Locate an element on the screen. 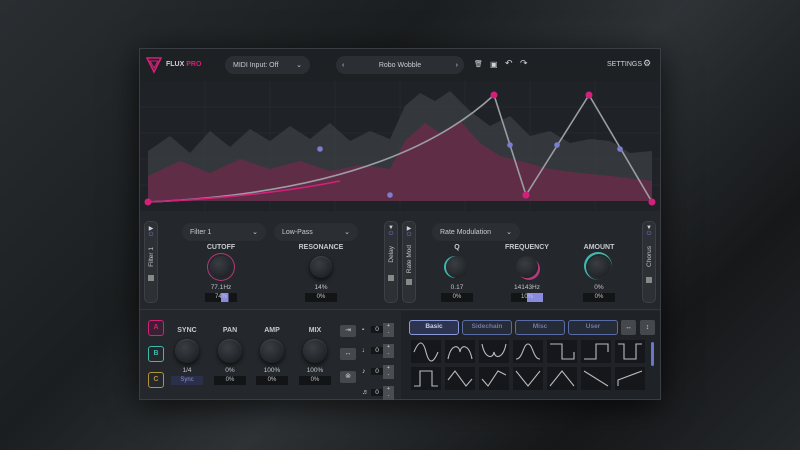  amount-knob is located at coordinates (599, 267).